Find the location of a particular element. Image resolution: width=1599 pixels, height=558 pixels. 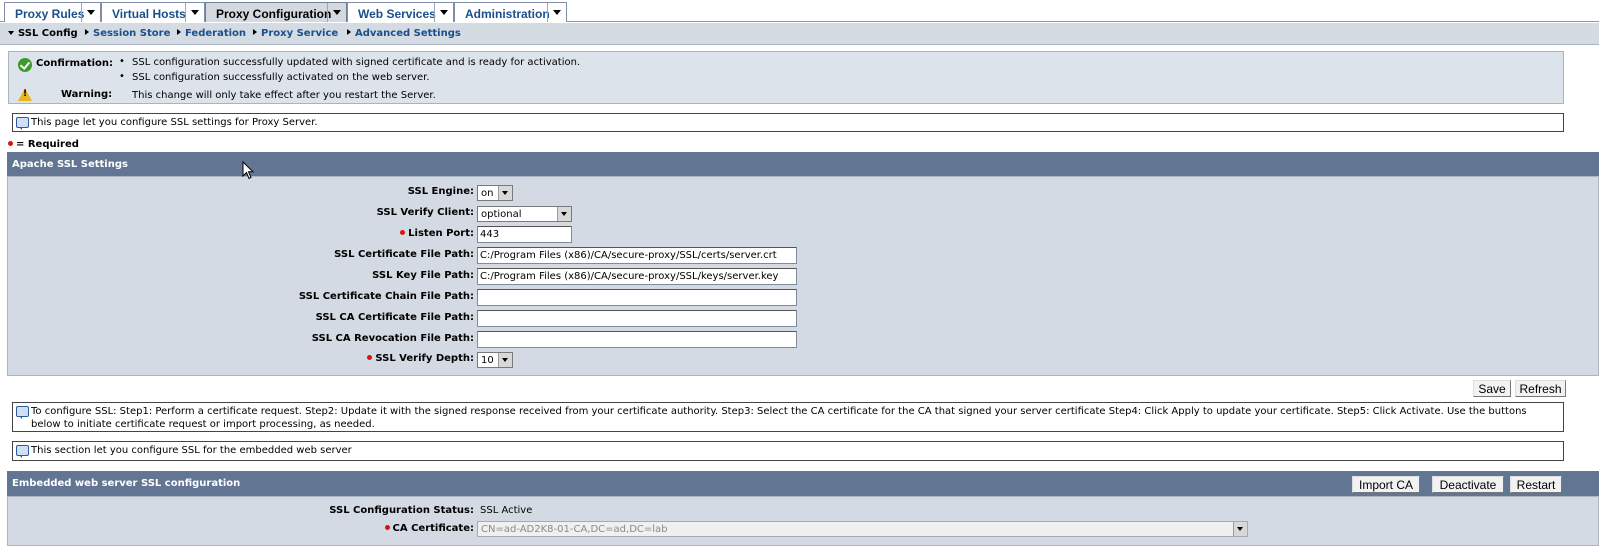

subnav-advanced-settings: Advanced Settings is located at coordinates (404, 33).